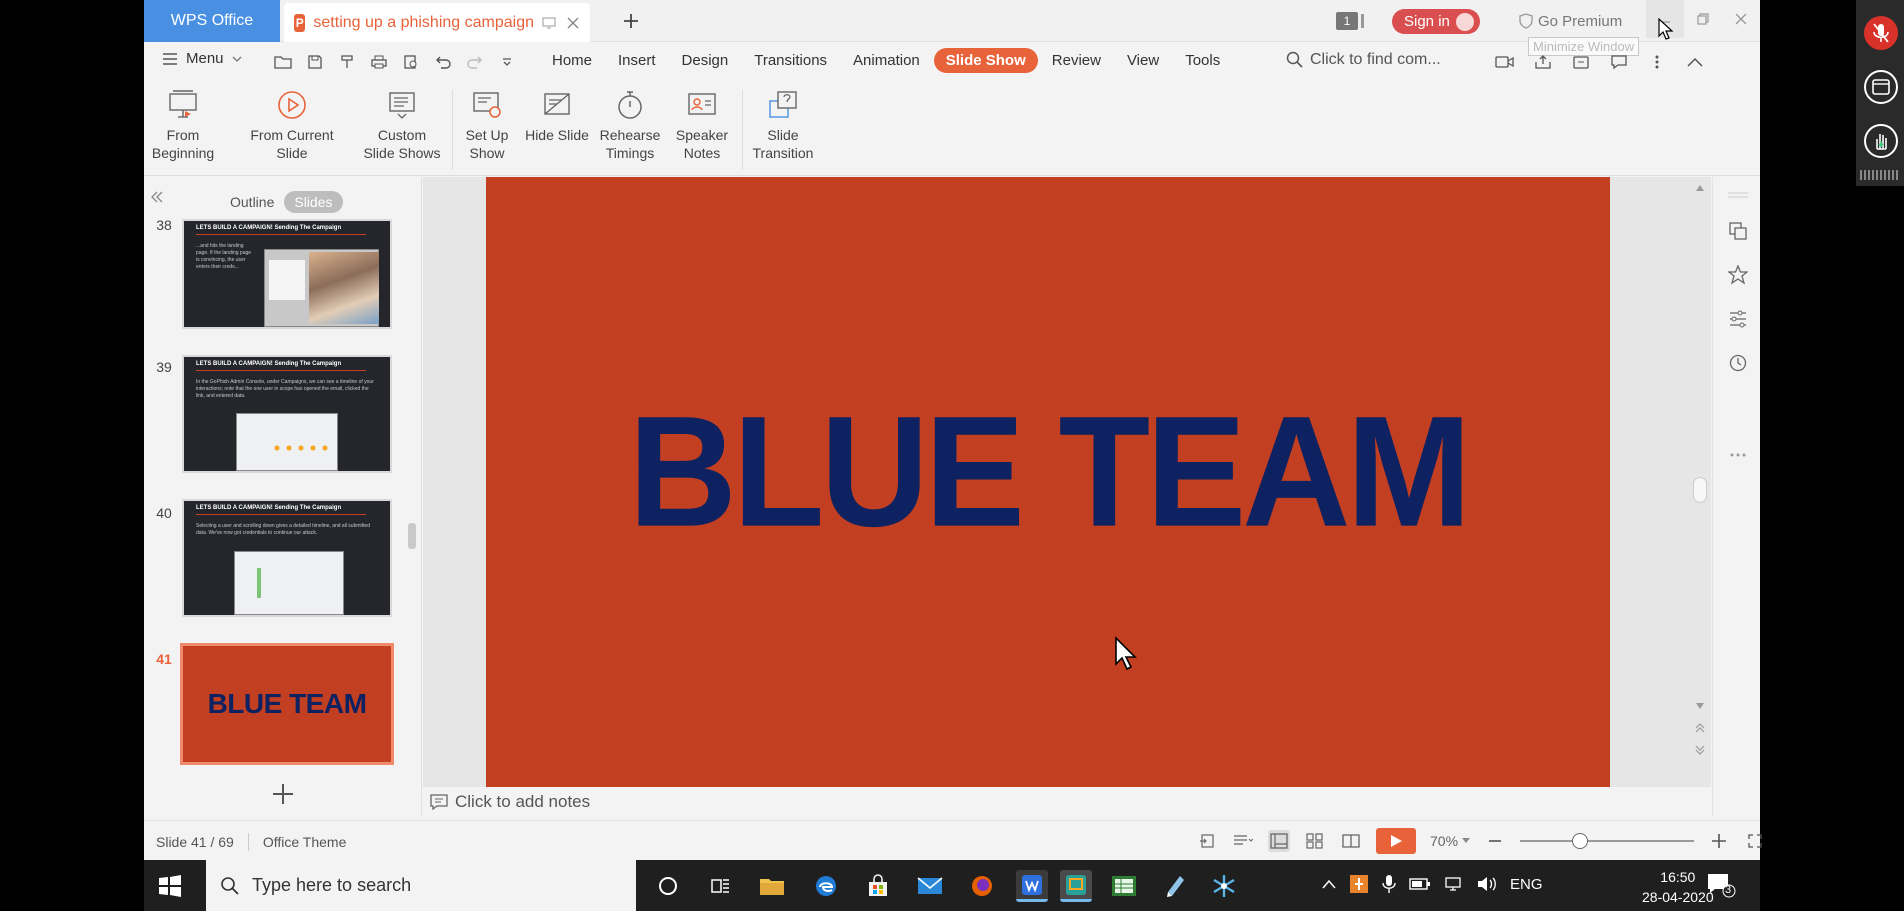  What do you see at coordinates (1738, 319) in the screenshot?
I see `properties-sliders-icon` at bounding box center [1738, 319].